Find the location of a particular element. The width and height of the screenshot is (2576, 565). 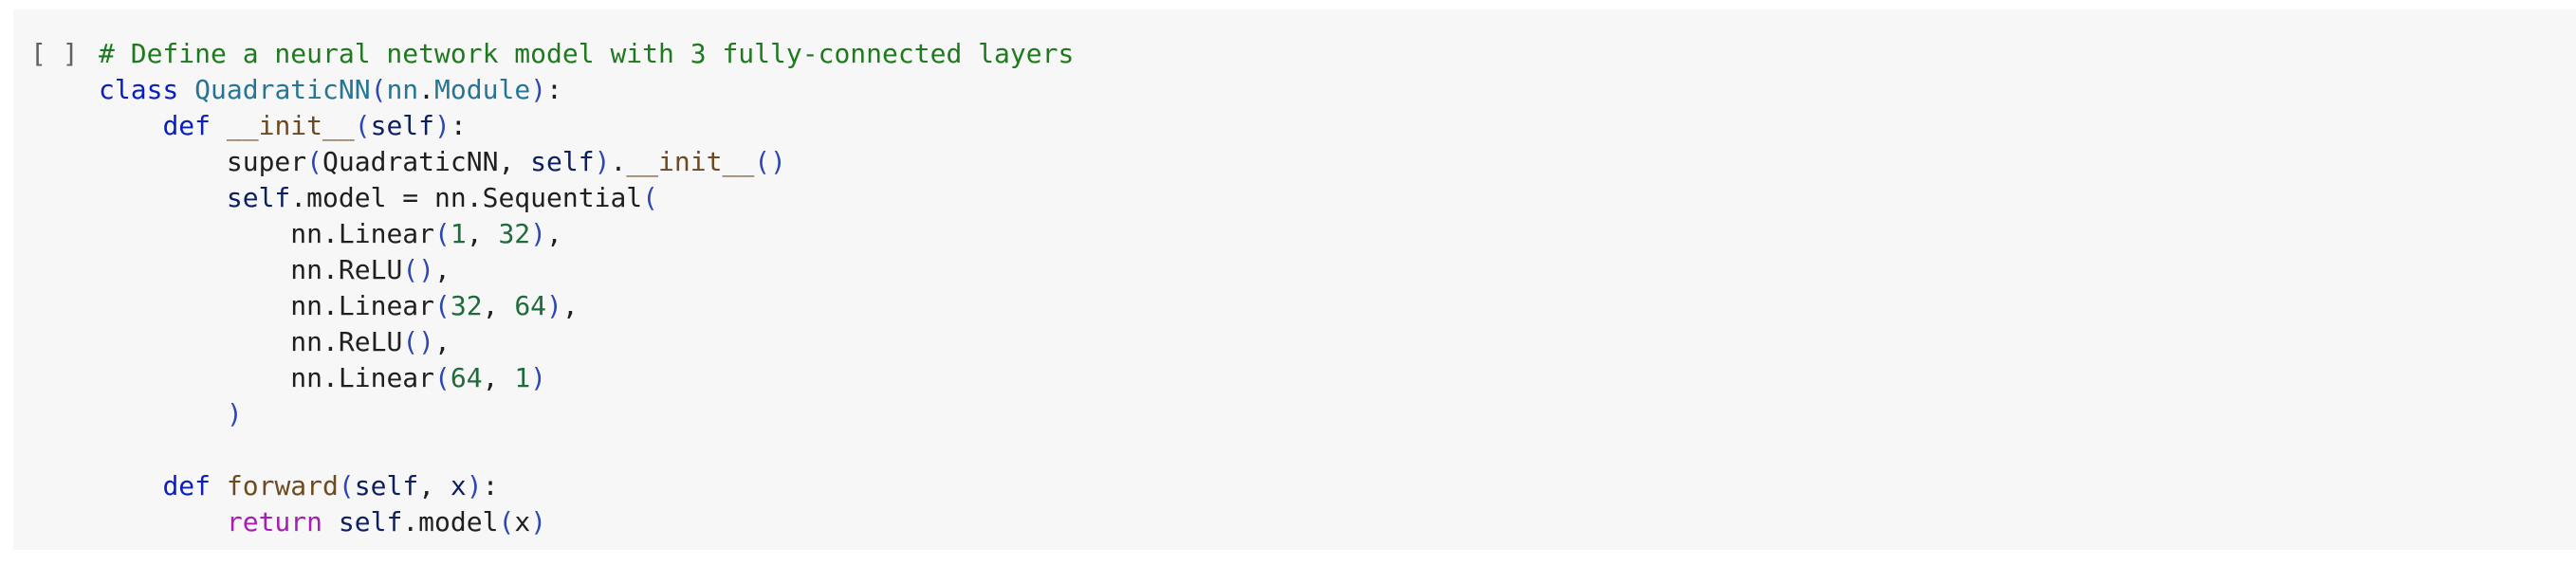

code-line: class QuadraticNN(nn.Module): is located at coordinates (586, 90).